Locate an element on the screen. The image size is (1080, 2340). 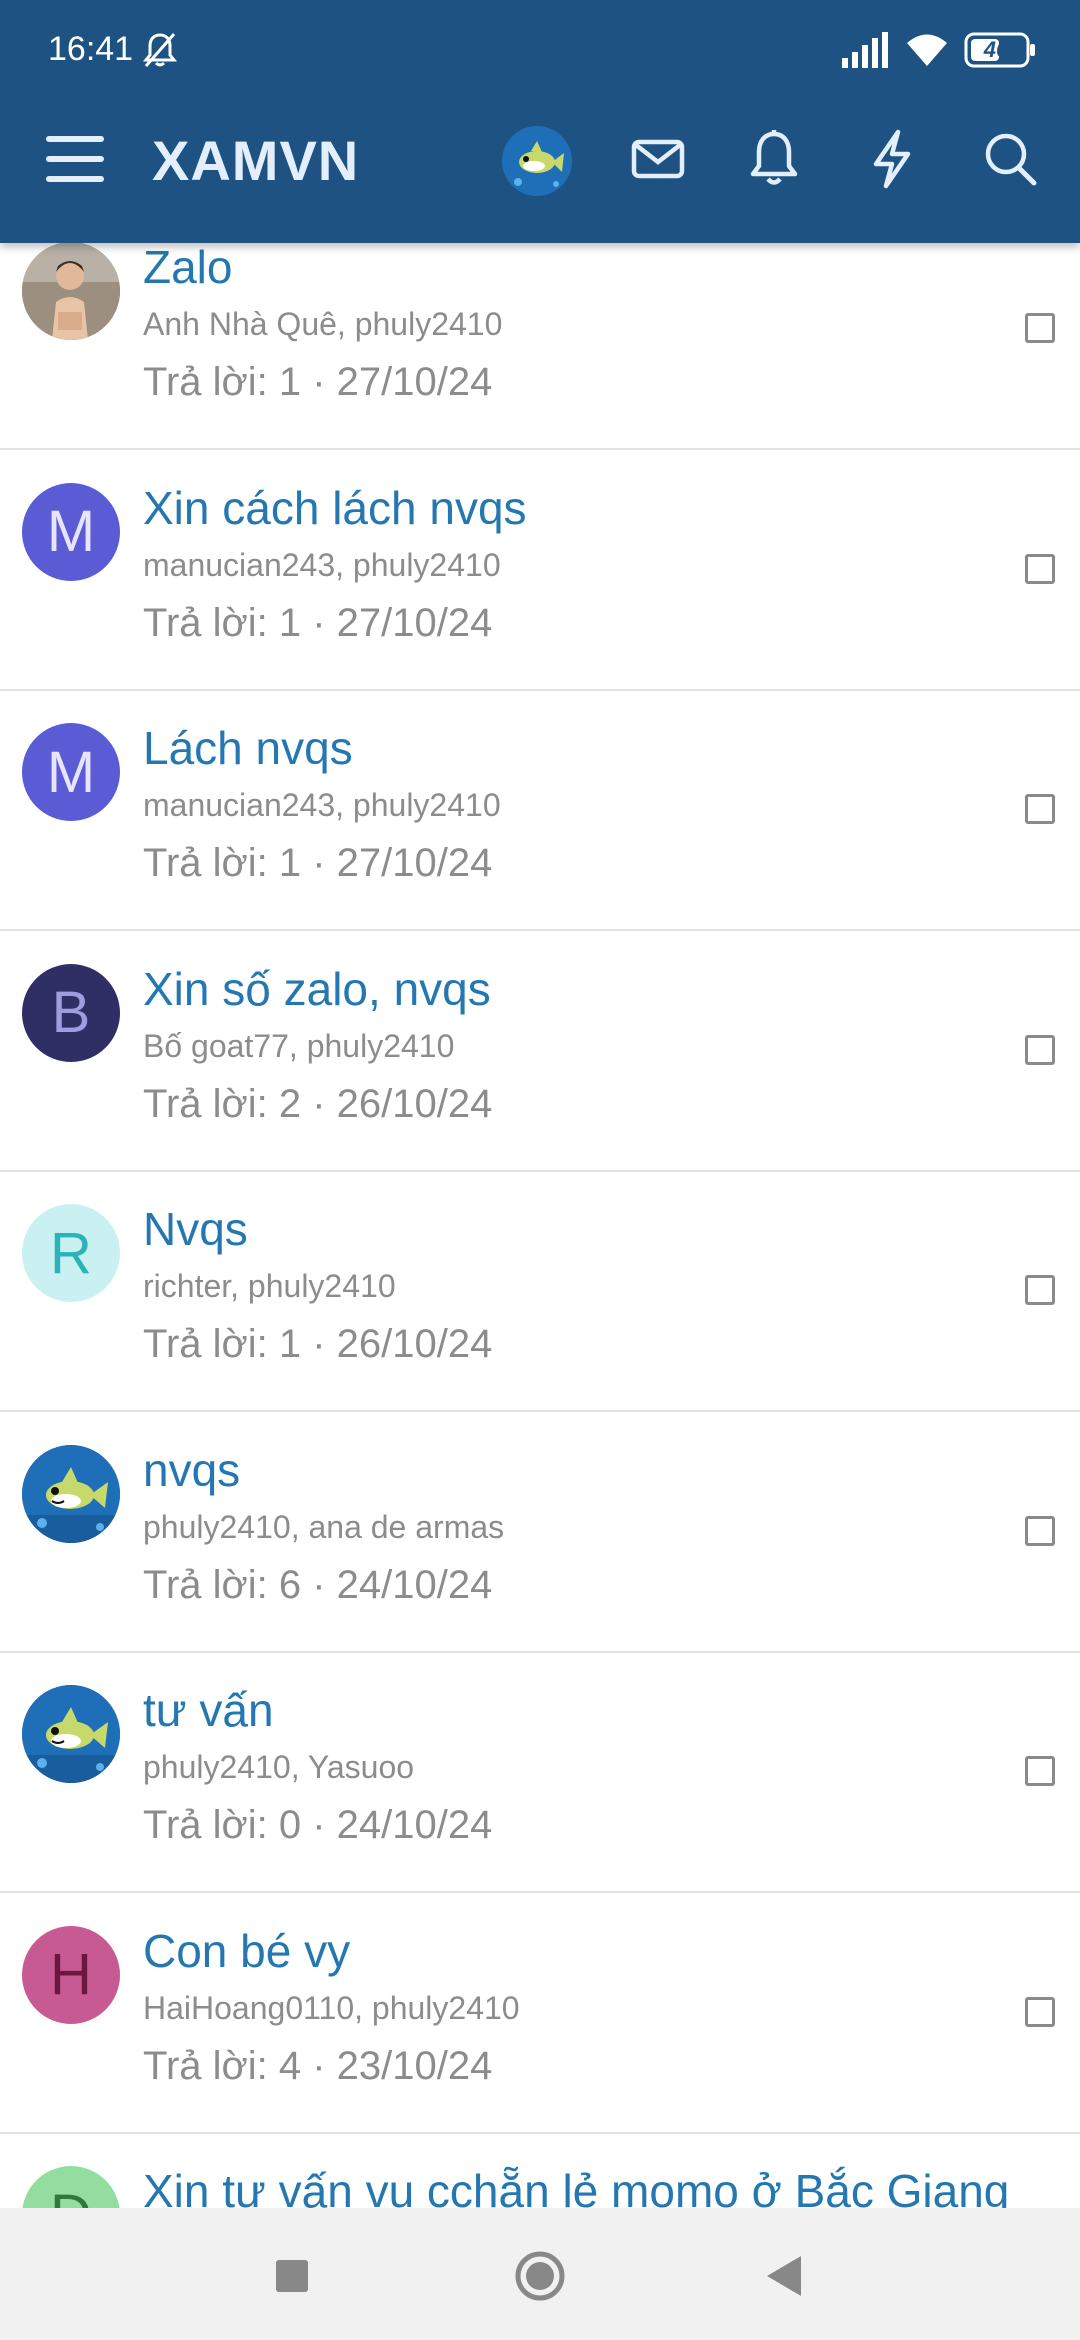
avatar-letter: D is located at coordinates (71, 2195).